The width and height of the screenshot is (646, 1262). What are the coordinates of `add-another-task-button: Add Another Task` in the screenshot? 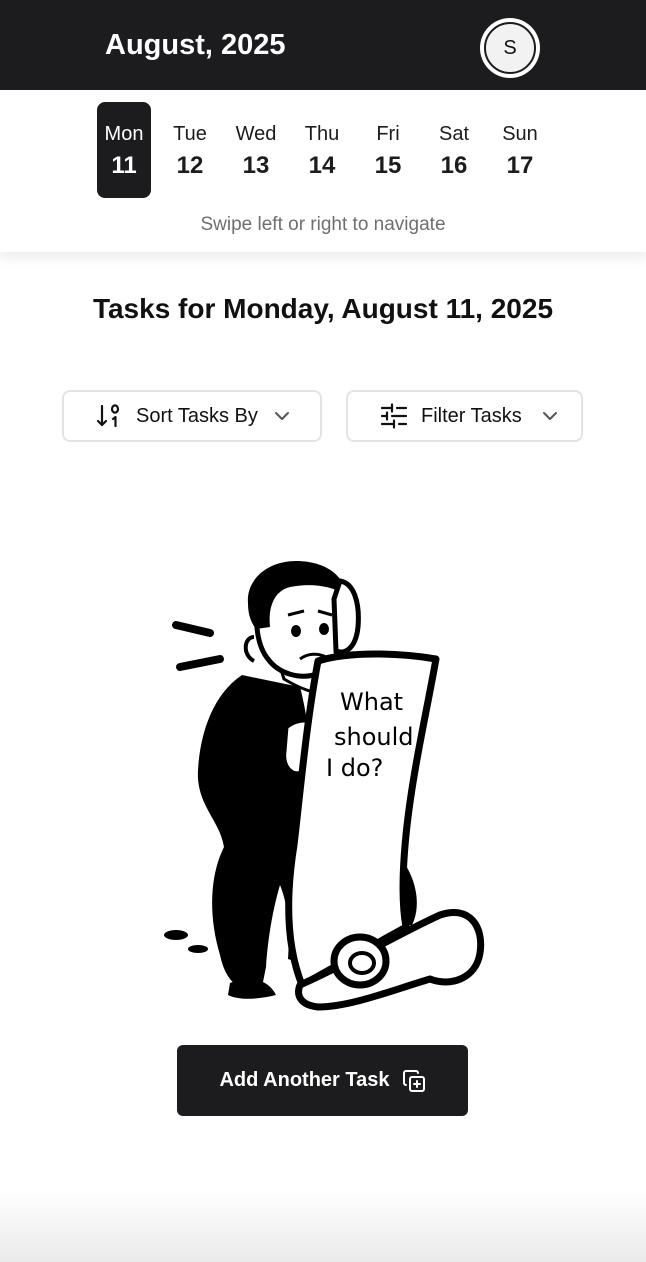 It's located at (322, 1080).